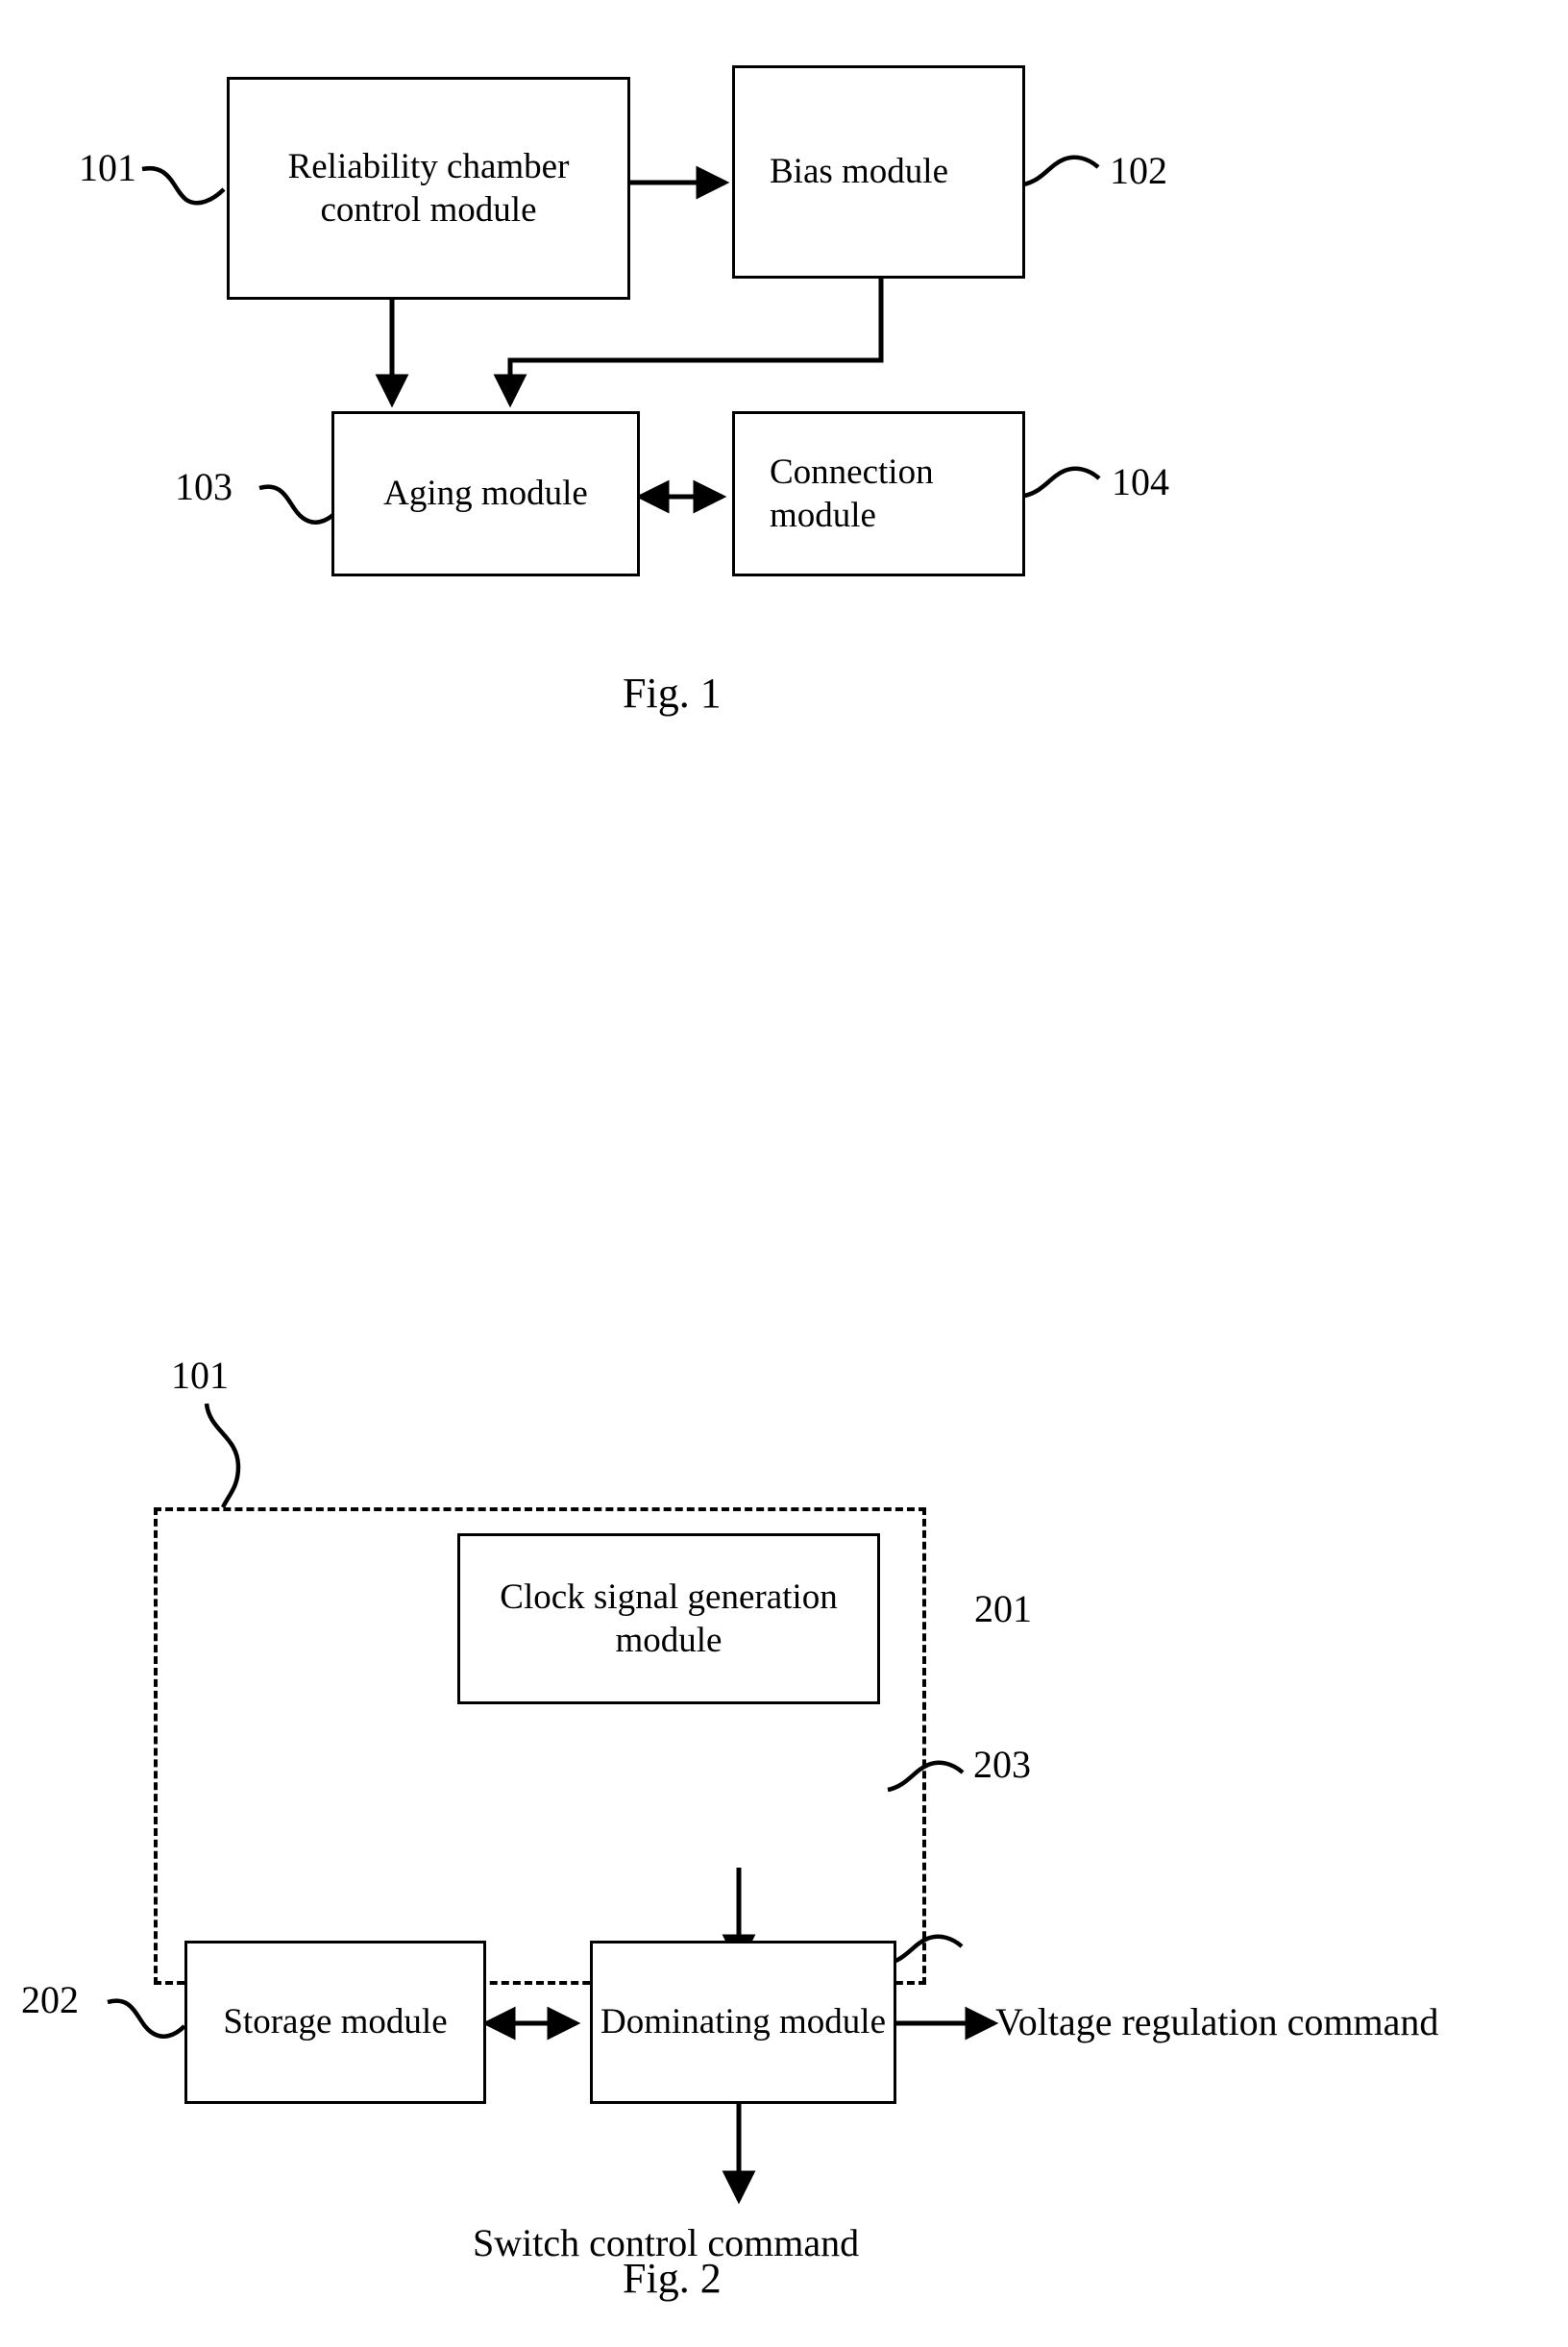  I want to click on ref-numeral-101-fig1: 101, so click(108, 167).